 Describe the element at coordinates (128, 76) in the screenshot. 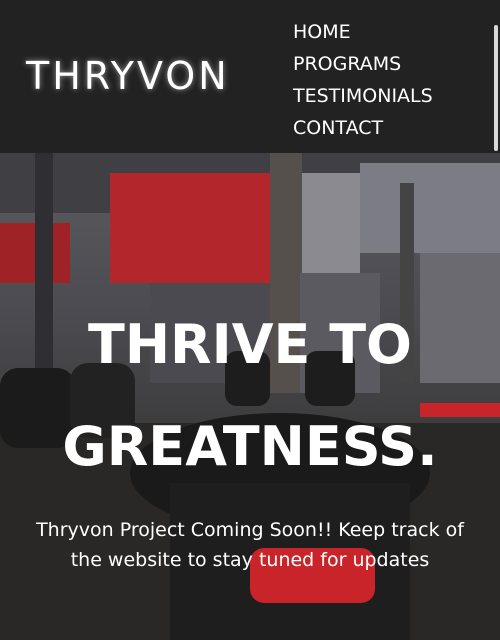

I see `site-logo: THRYVON` at that location.